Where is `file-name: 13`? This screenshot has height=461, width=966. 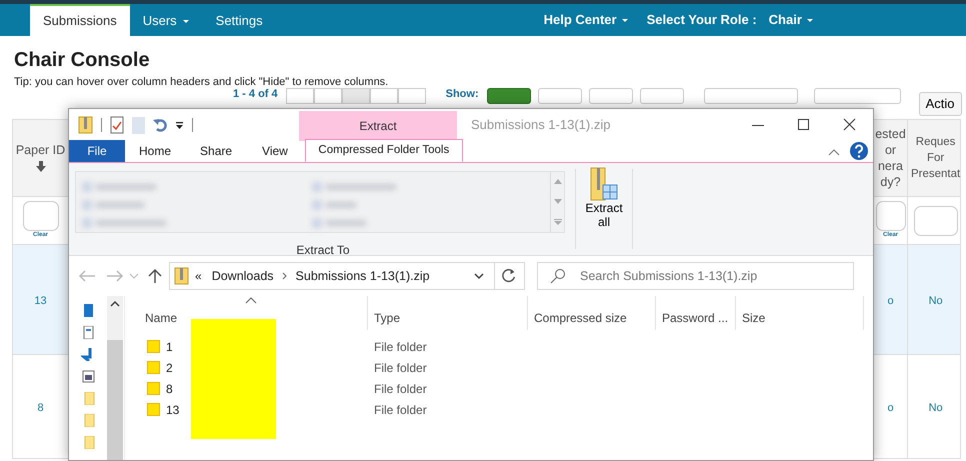 file-name: 13 is located at coordinates (173, 409).